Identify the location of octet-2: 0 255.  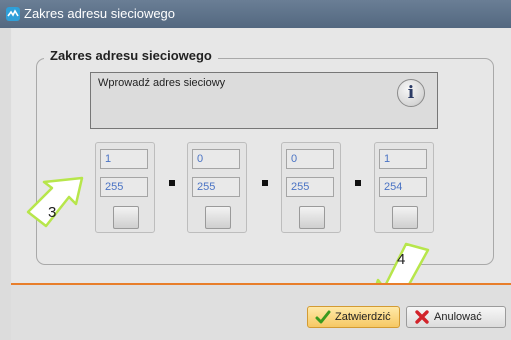
(217, 187).